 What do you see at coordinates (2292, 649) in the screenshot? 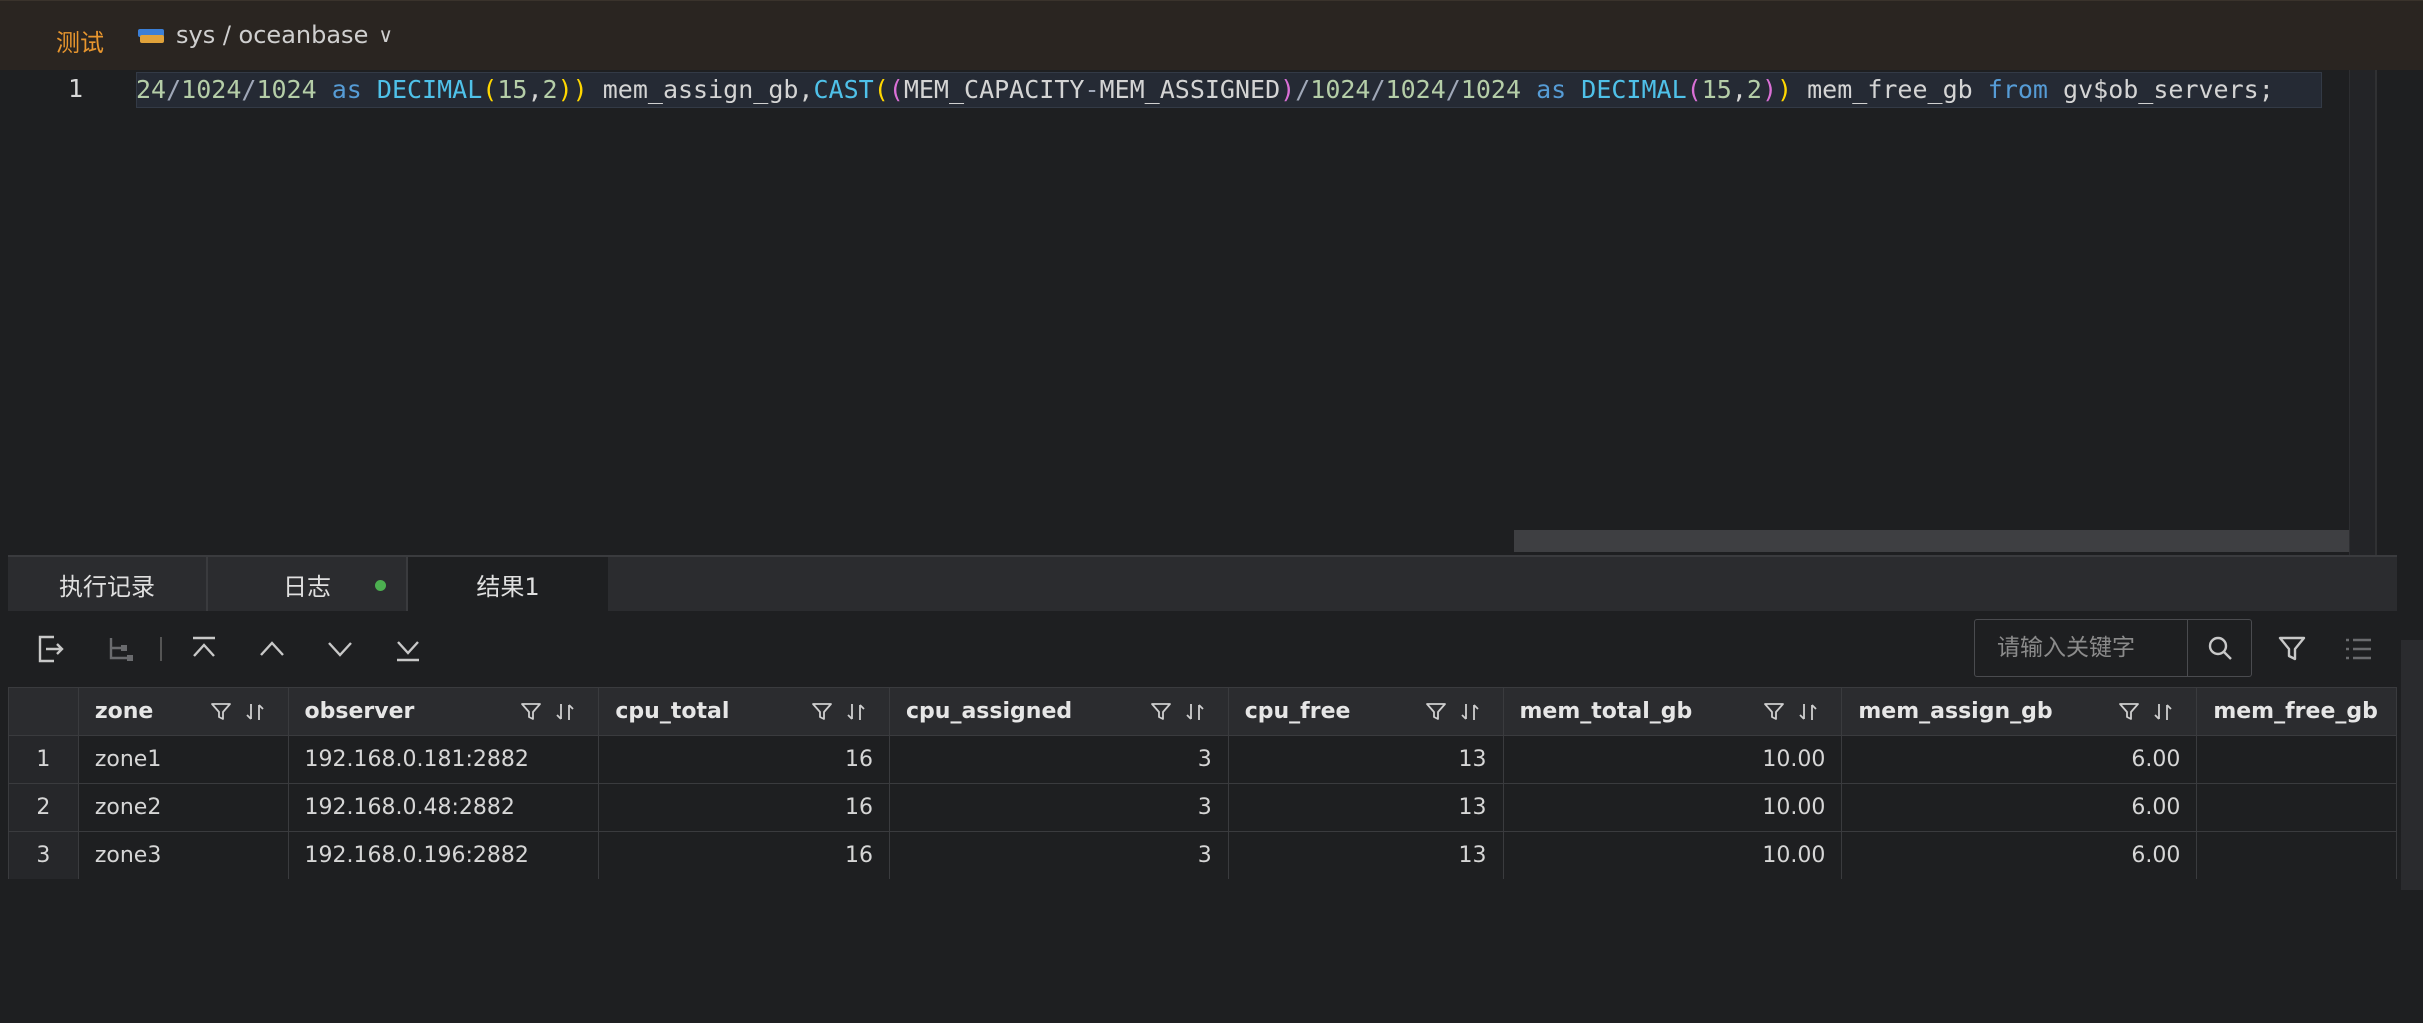
I see `filter-icon` at bounding box center [2292, 649].